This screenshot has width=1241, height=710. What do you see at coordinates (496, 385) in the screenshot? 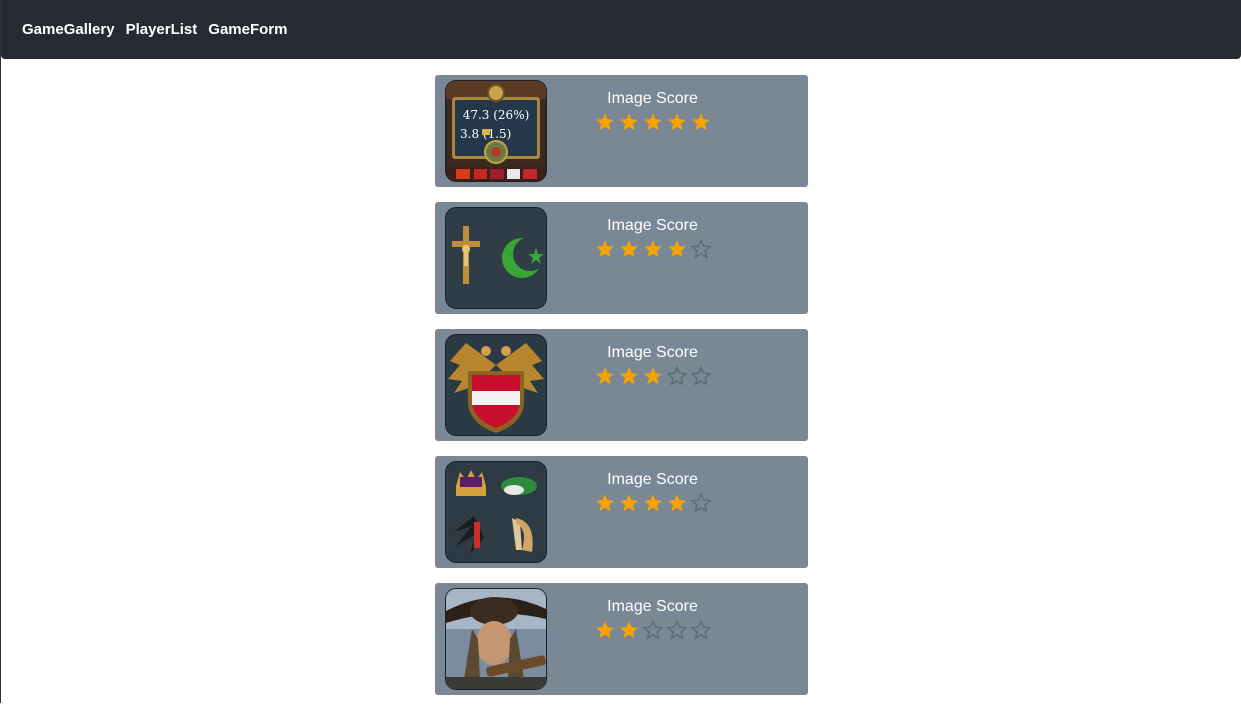
I see `double-eagle-shield-icon` at bounding box center [496, 385].